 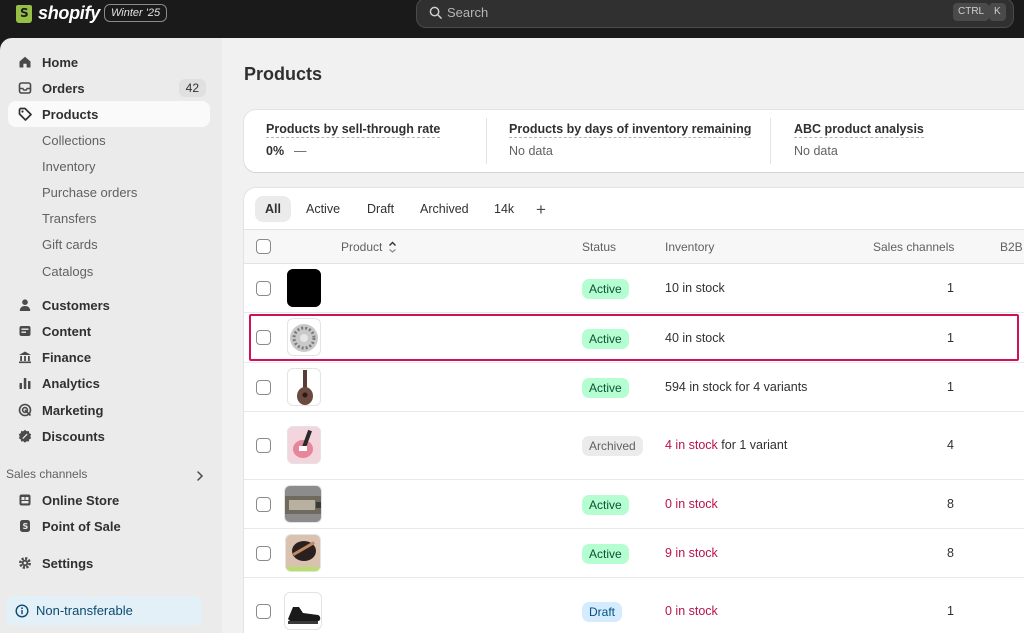 What do you see at coordinates (109, 383) in the screenshot?
I see `sidebar-item-analytics: Analytics` at bounding box center [109, 383].